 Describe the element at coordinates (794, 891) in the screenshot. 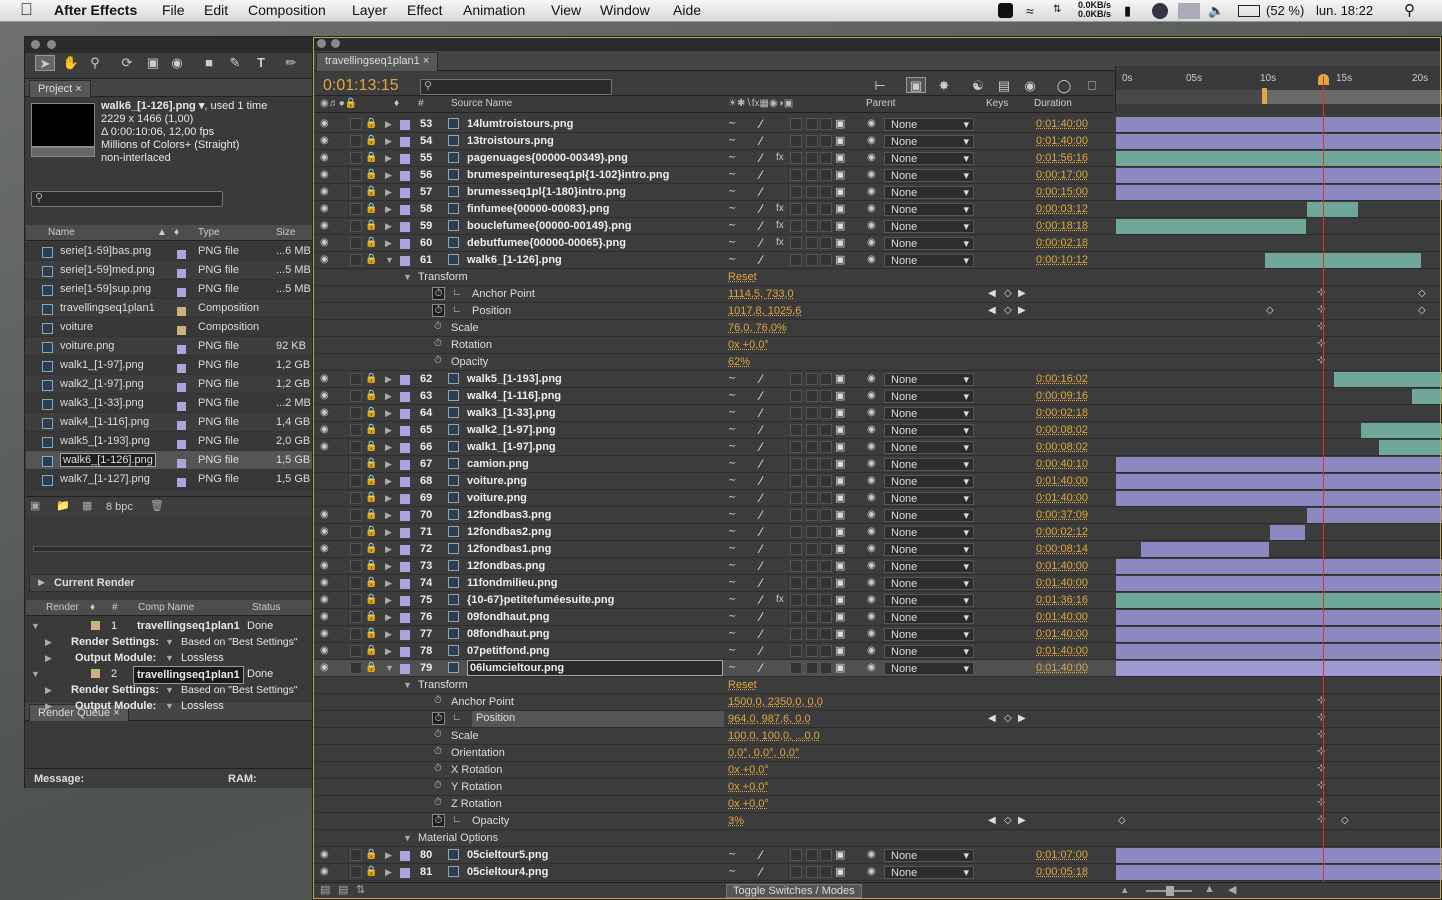

I see `toggle-switches-modes-button: Toggle Switches / Modes` at that location.